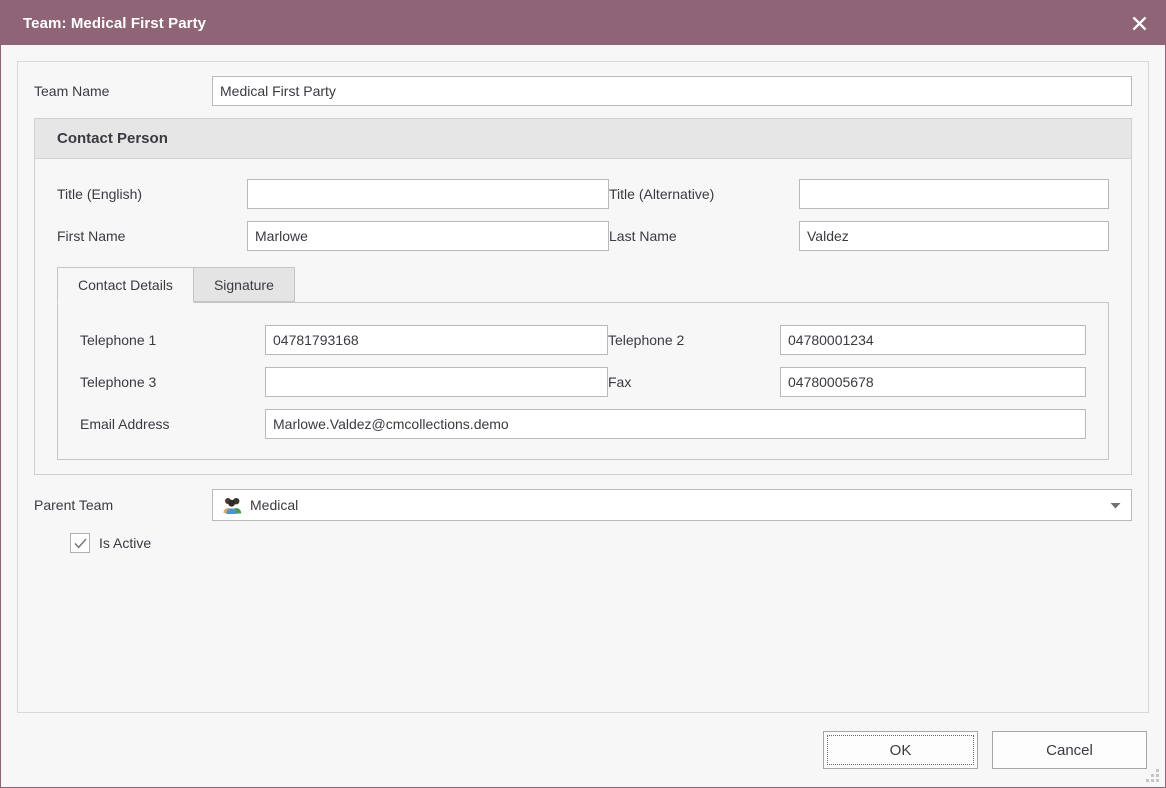  Describe the element at coordinates (436, 382) in the screenshot. I see `telephone-3-input` at that location.